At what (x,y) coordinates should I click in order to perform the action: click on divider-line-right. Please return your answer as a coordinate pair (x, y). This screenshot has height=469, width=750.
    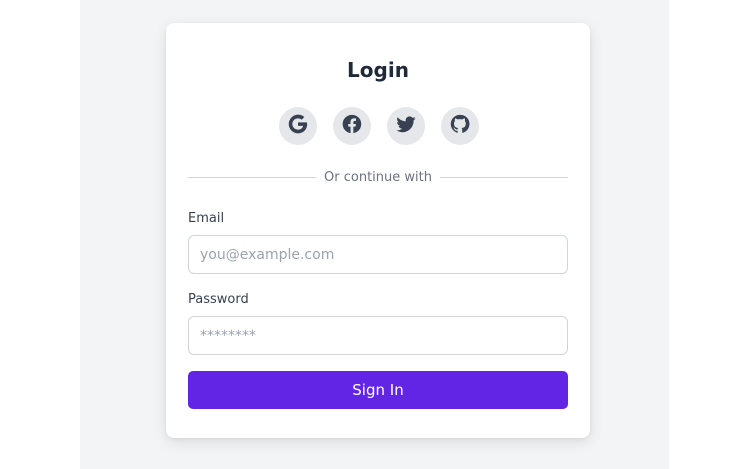
    Looking at the image, I should click on (504, 177).